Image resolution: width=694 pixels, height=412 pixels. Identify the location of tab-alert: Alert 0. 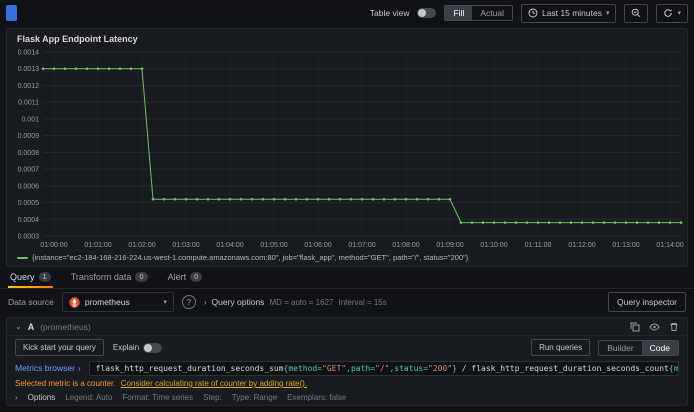
(185, 277).